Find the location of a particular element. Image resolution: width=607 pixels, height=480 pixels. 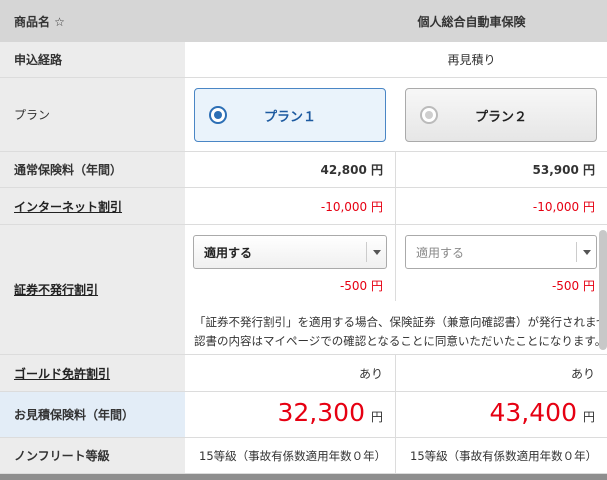

route-value: 再見積り is located at coordinates (471, 60).